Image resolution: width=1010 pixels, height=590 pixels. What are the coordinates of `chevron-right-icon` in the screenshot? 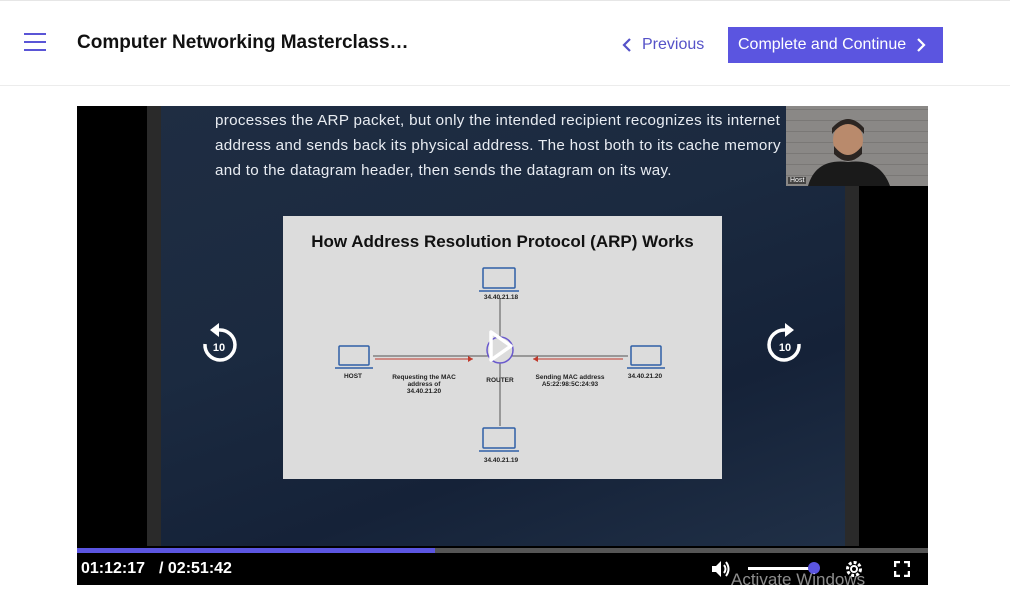 It's located at (921, 45).